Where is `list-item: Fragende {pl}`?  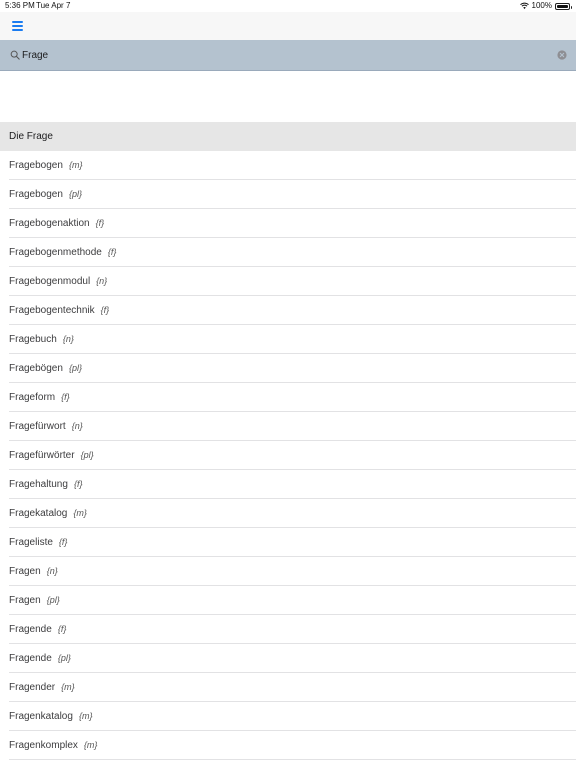
list-item: Fragende {pl} is located at coordinates (288, 658).